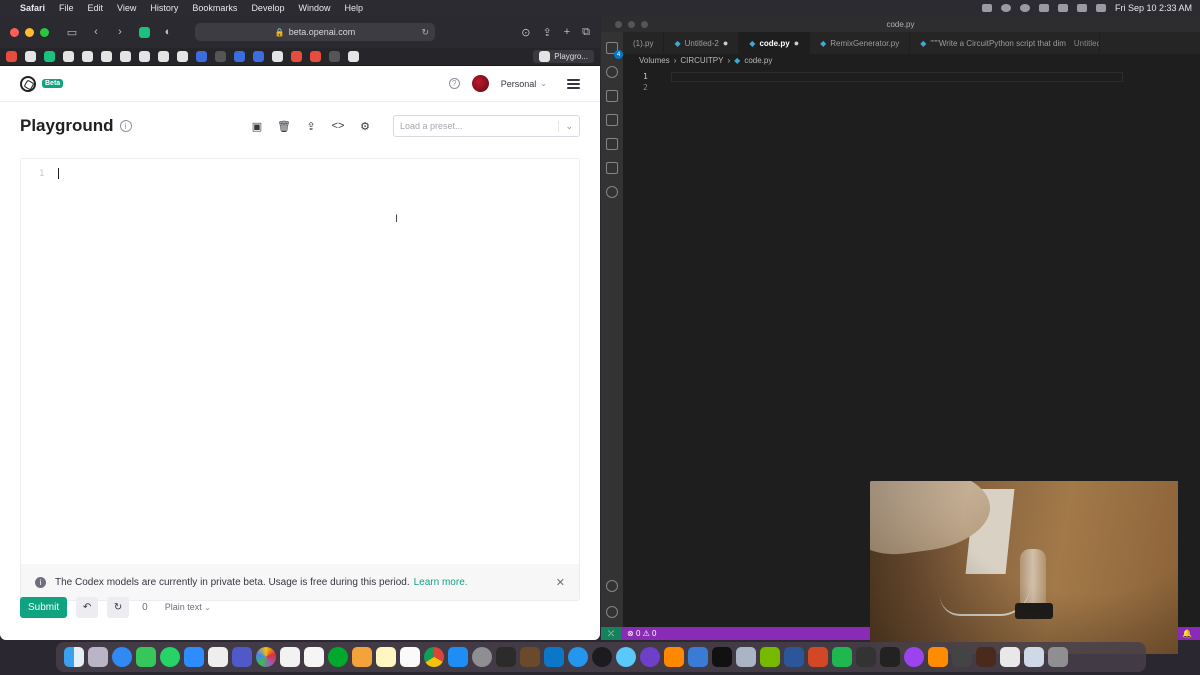 The image size is (1200, 675). Describe the element at coordinates (860, 43) in the screenshot. I see `editor-tab: ◆ RemixGenerator.py` at that location.